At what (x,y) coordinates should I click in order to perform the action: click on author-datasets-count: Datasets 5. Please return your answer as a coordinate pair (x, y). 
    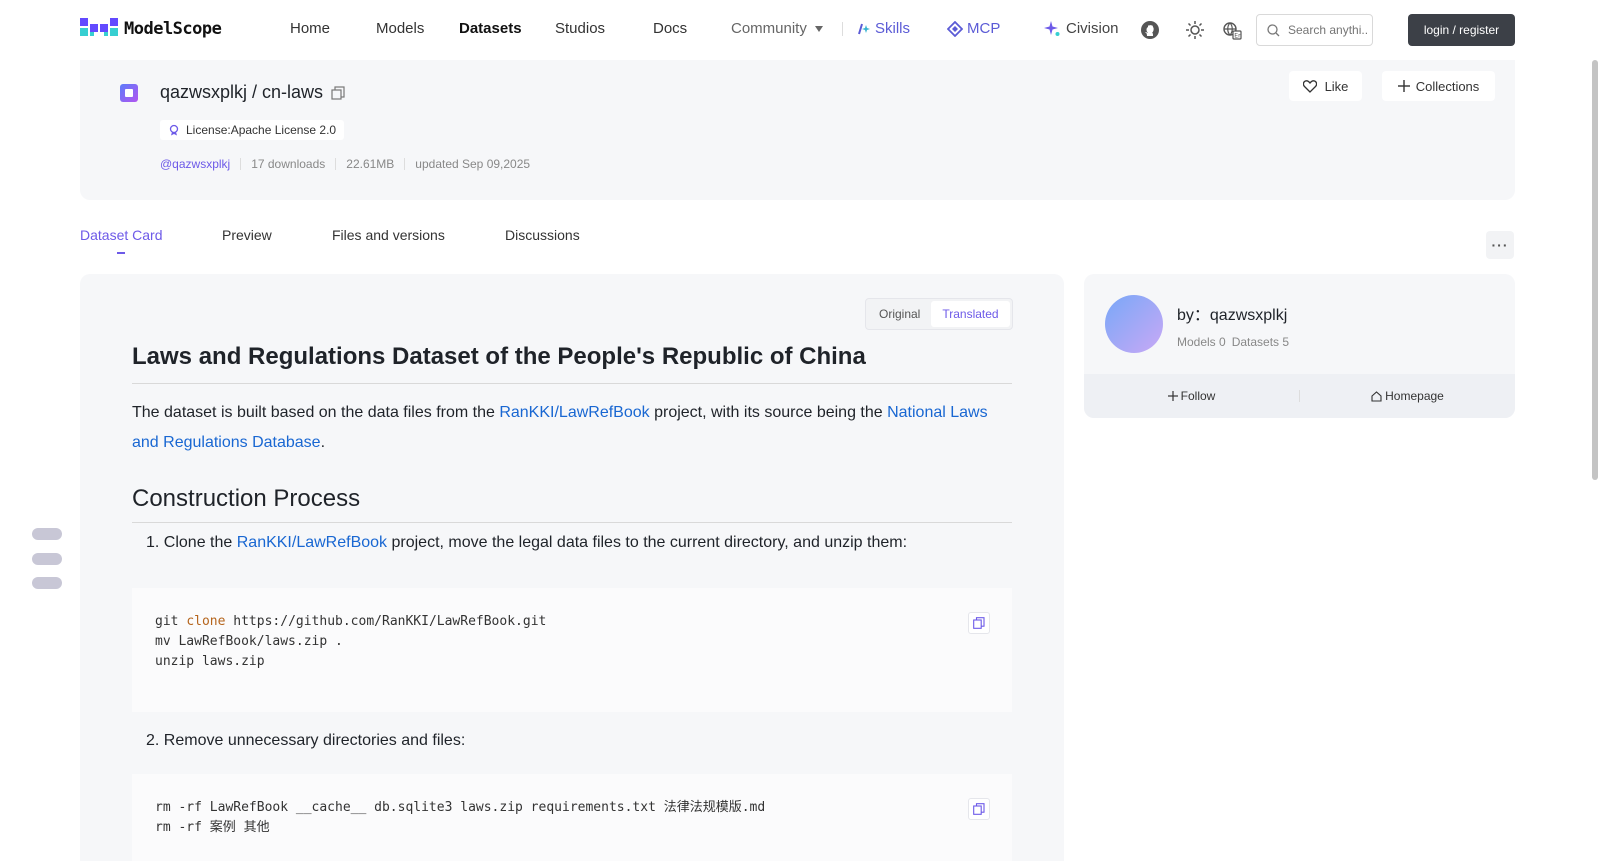
    Looking at the image, I should click on (1260, 342).